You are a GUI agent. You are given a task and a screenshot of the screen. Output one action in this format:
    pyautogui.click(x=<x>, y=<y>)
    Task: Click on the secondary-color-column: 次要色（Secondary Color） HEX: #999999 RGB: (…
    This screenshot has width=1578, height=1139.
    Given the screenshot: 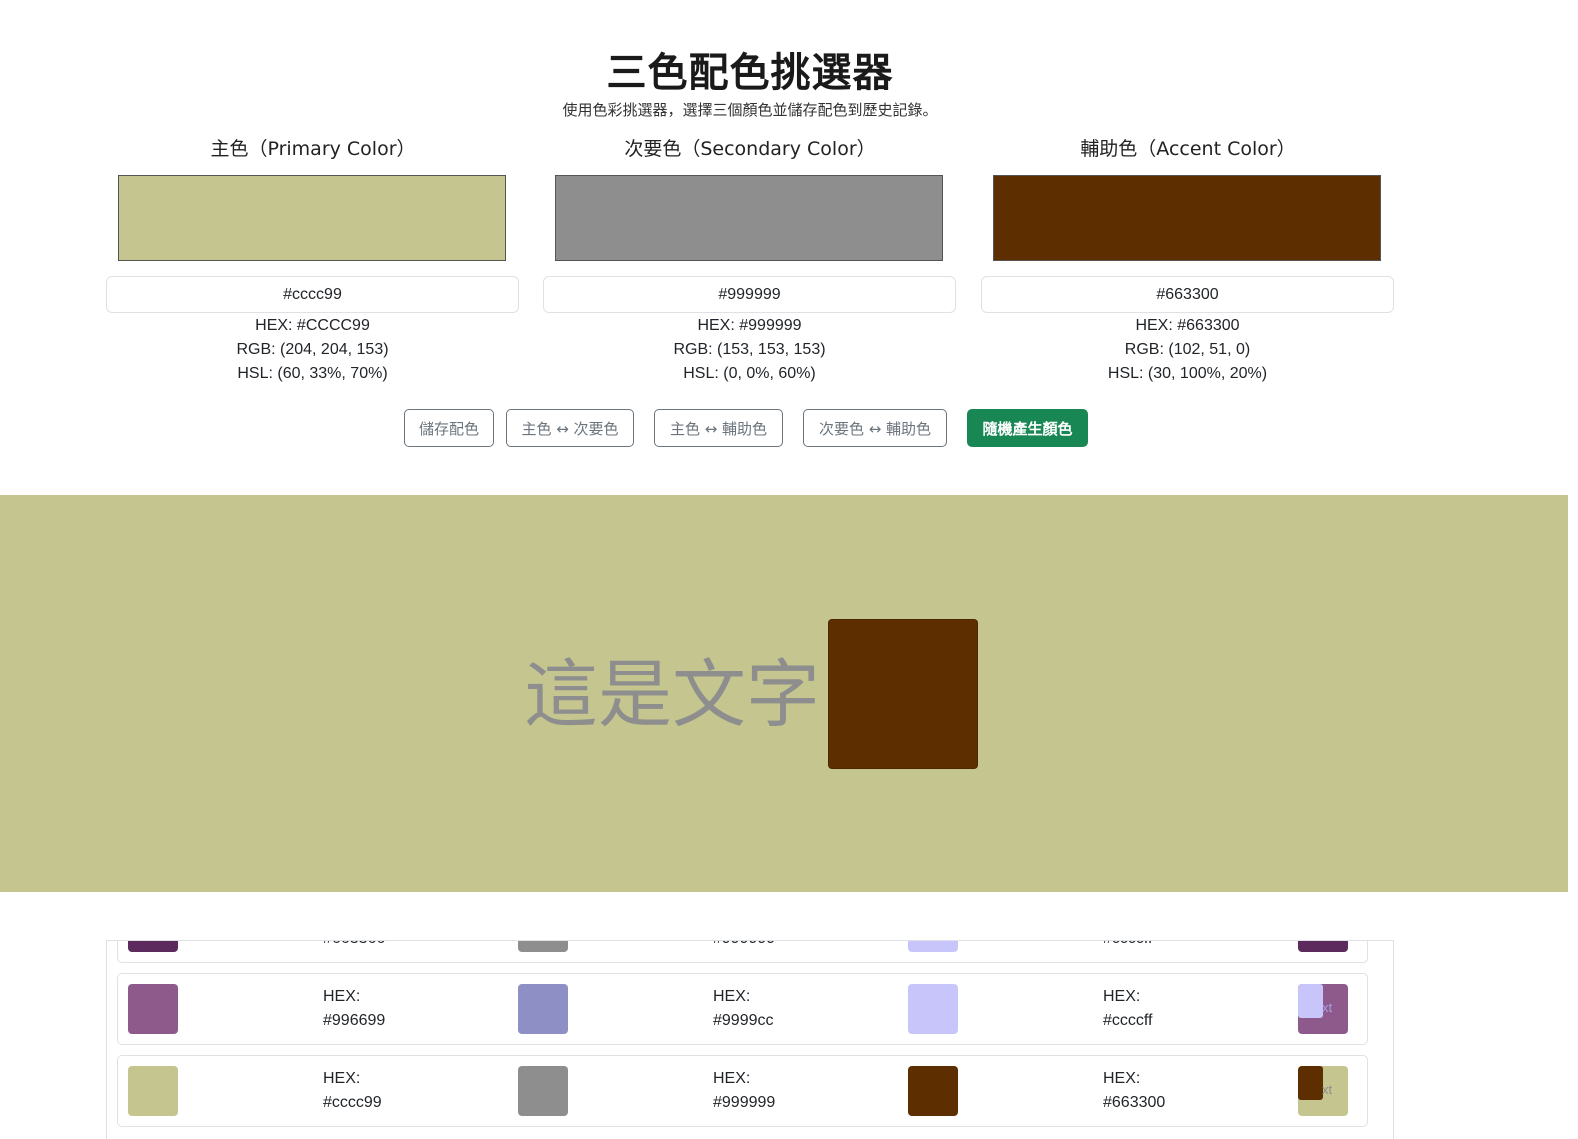 What is the action you would take?
    pyautogui.click(x=750, y=259)
    